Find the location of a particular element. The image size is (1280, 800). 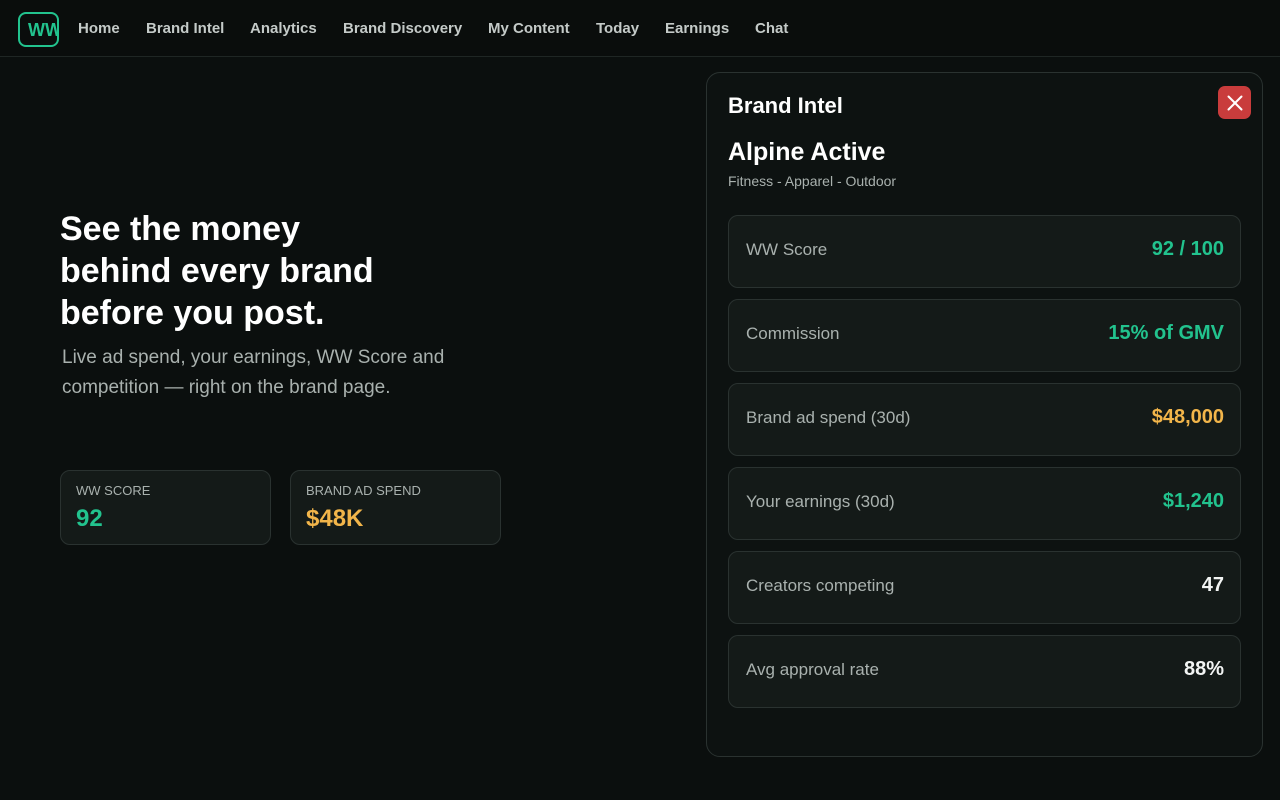

stat-card-ww-score: WW SCORE 92 is located at coordinates (165, 507).